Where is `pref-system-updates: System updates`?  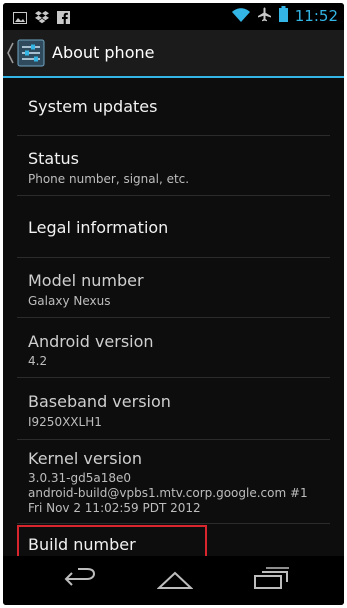
pref-system-updates: System updates is located at coordinates (173, 107).